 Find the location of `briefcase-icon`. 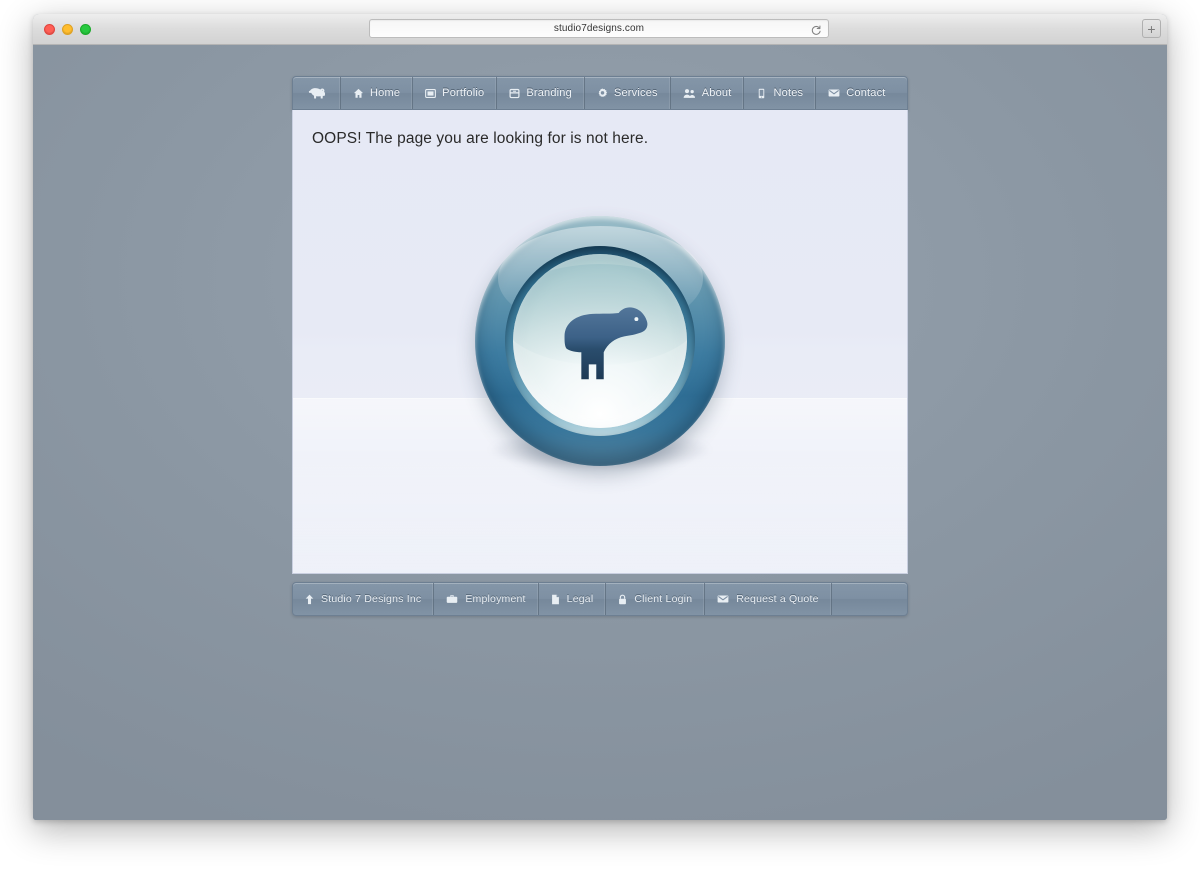

briefcase-icon is located at coordinates (452, 599).